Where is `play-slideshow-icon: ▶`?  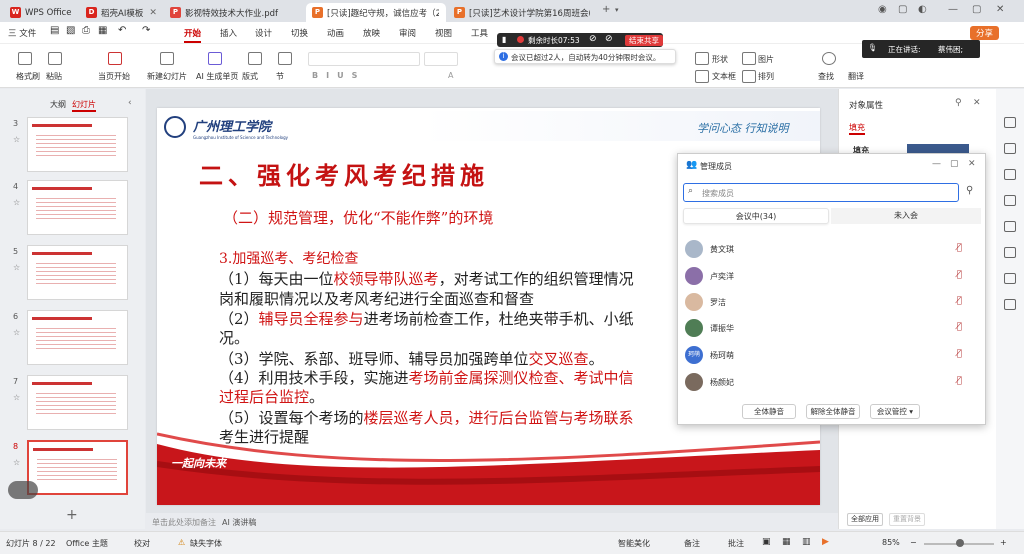
play-slideshow-icon: ▶ is located at coordinates (825, 542).